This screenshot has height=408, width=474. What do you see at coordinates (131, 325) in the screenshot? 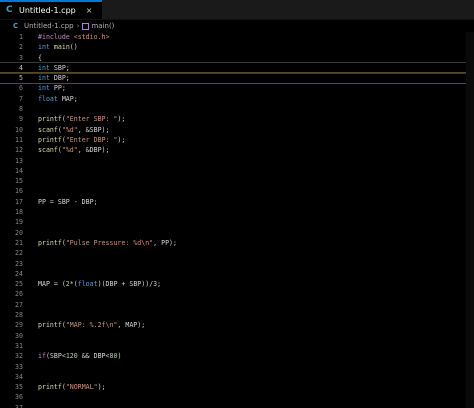
I see `code-token: , MAP);` at bounding box center [131, 325].